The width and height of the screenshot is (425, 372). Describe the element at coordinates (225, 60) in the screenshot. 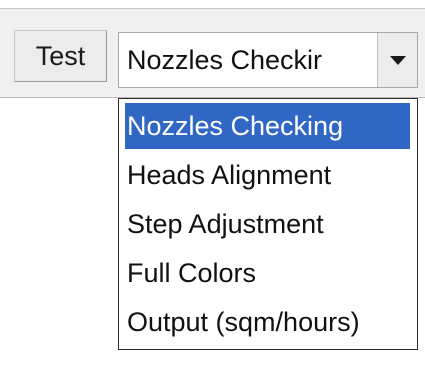

I see `select-current-value: Nozzles Checkir` at that location.